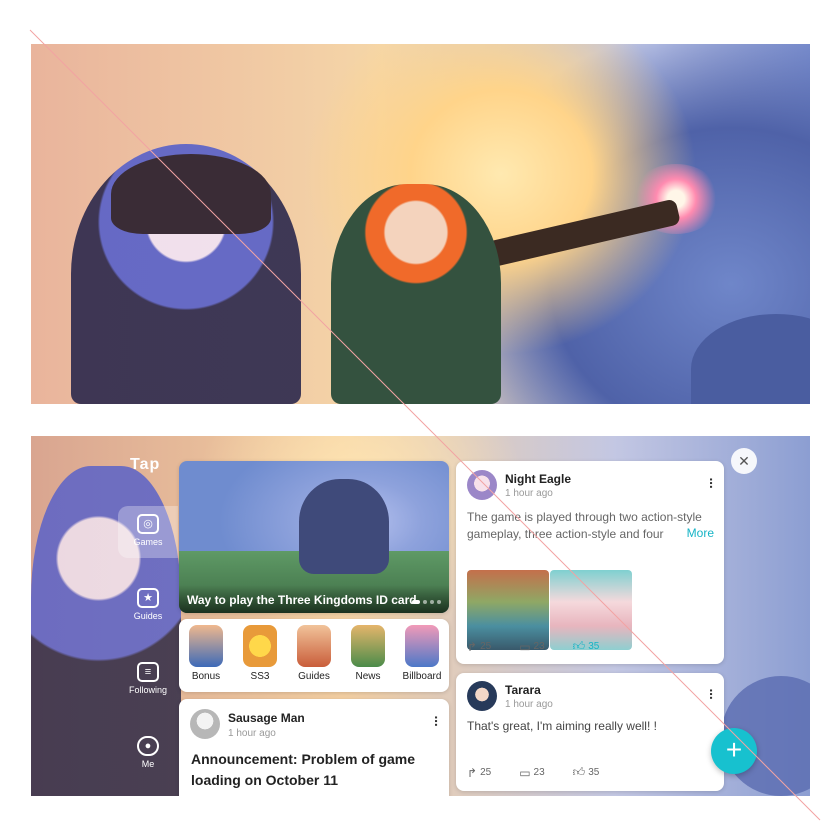 The width and height of the screenshot is (840, 840). I want to click on sidebar-item-following: ≡ Following, so click(148, 680).